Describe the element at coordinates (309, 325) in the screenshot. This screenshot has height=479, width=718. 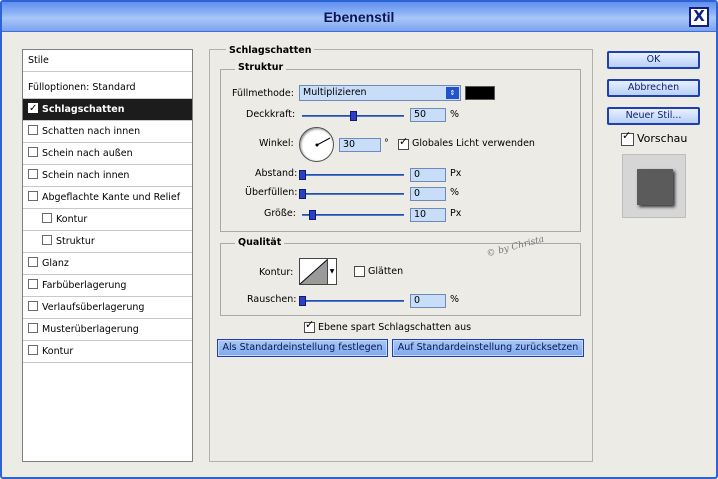
I see `knockout-checkbox` at that location.